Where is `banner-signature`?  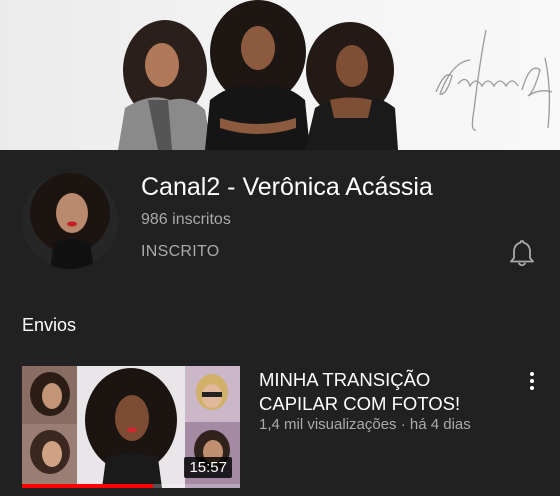
banner-signature is located at coordinates (494, 80).